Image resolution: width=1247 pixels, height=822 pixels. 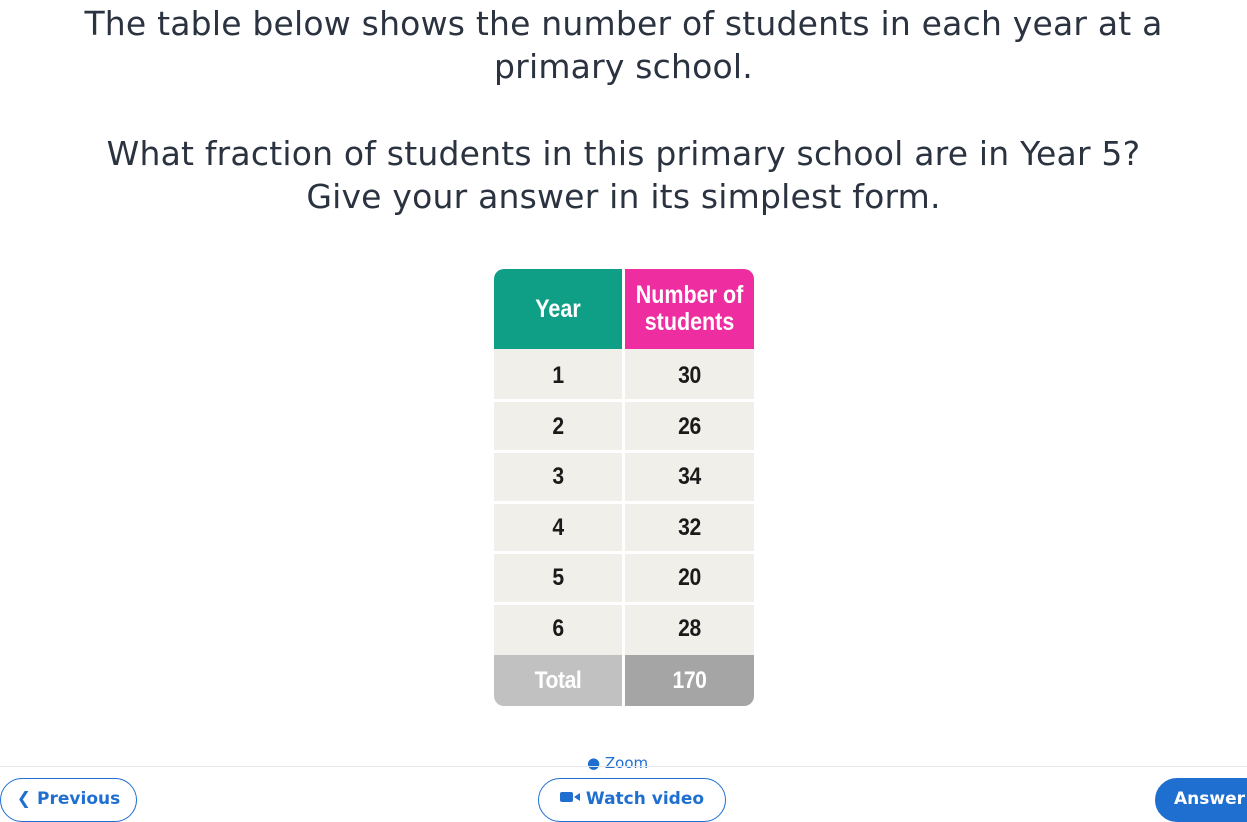 I want to click on zoom-label: Zoom, so click(x=626, y=763).